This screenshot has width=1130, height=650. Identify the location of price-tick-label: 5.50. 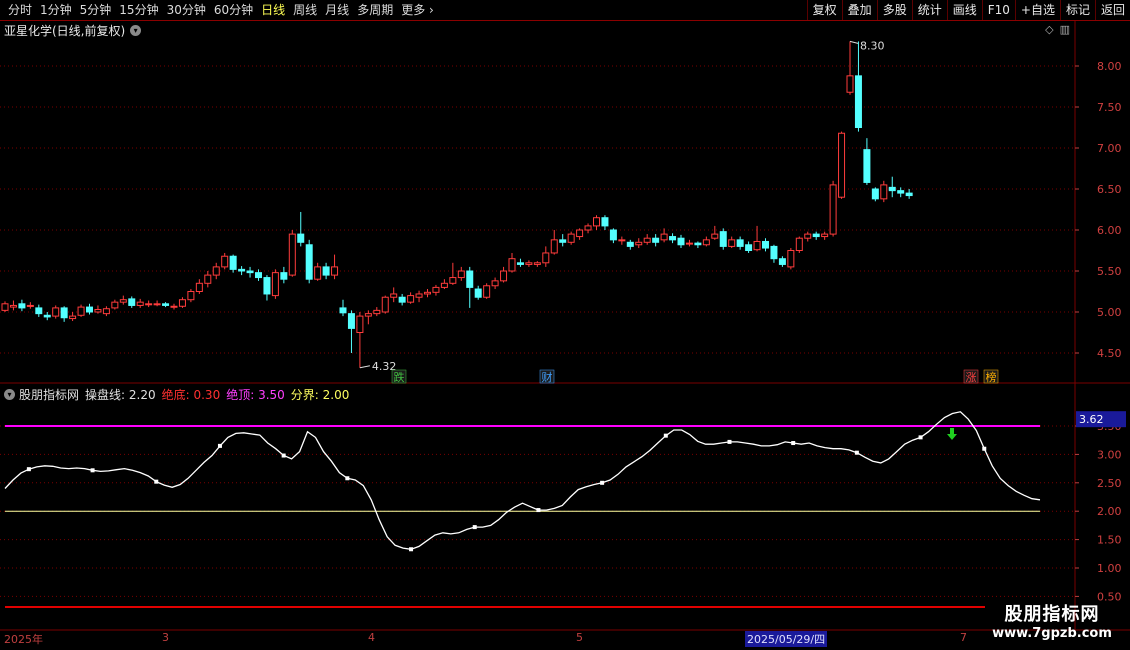
(1109, 271).